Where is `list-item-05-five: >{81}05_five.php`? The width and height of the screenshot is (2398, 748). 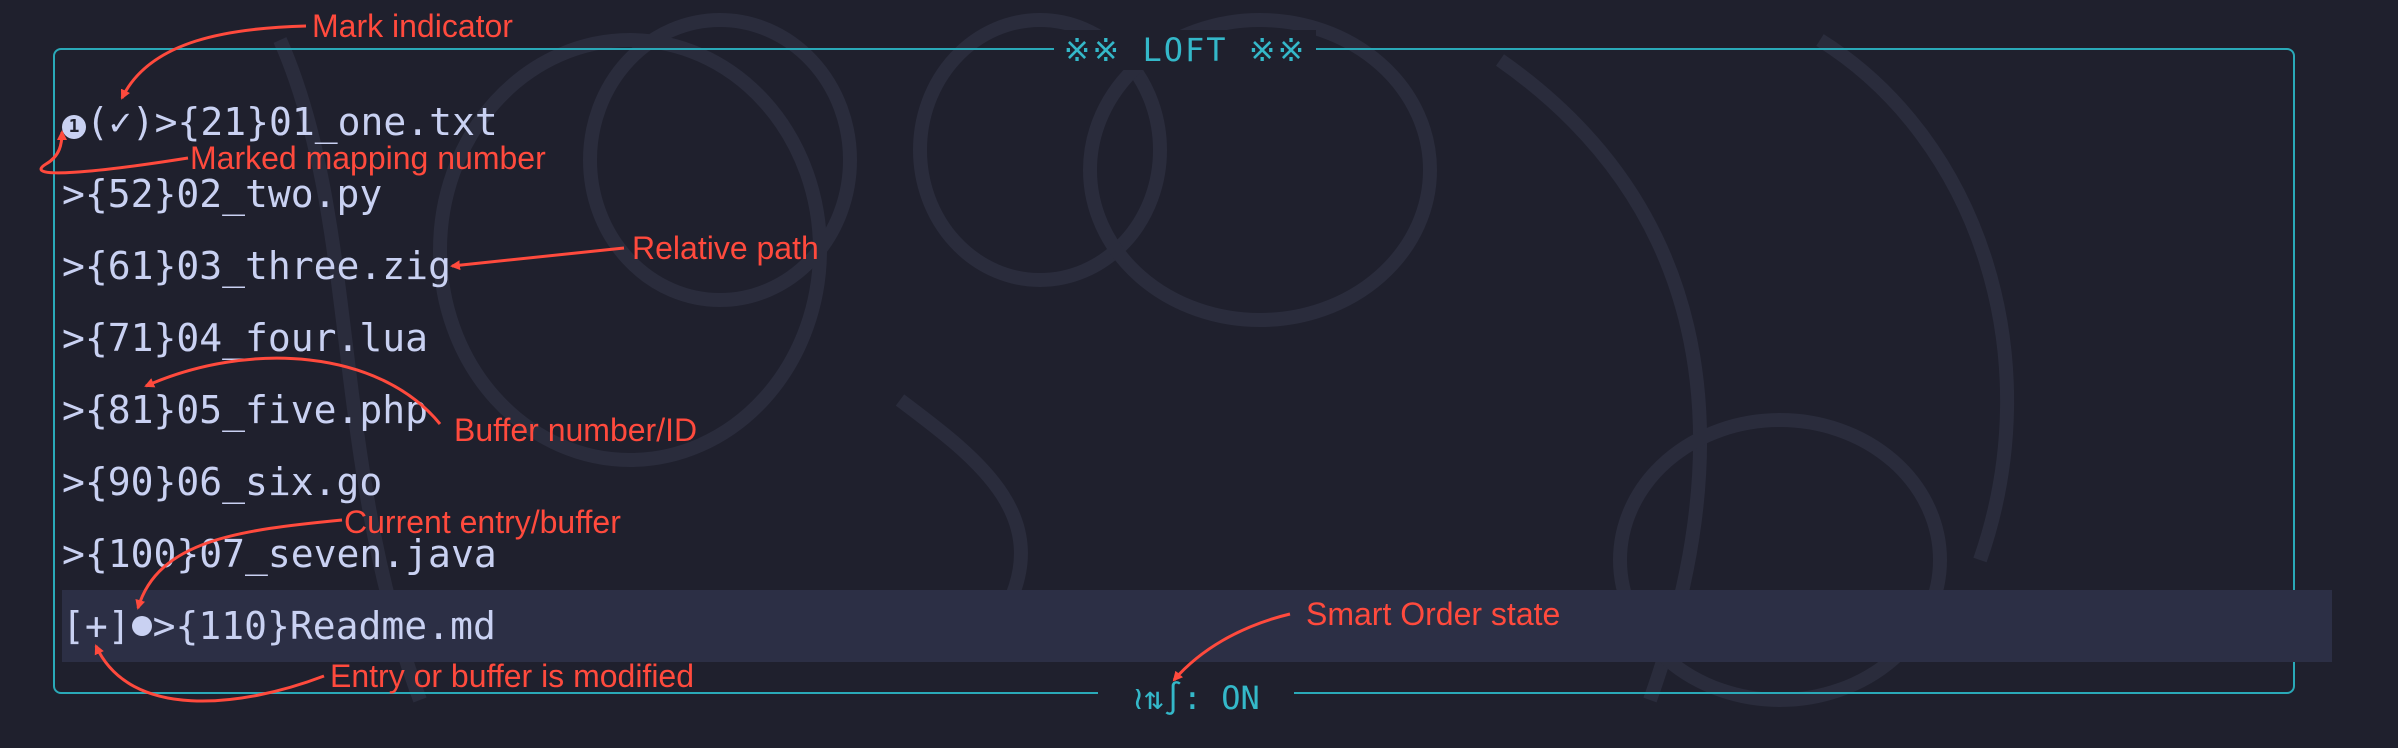
list-item-05-five: >{81}05_five.php is located at coordinates (1197, 410).